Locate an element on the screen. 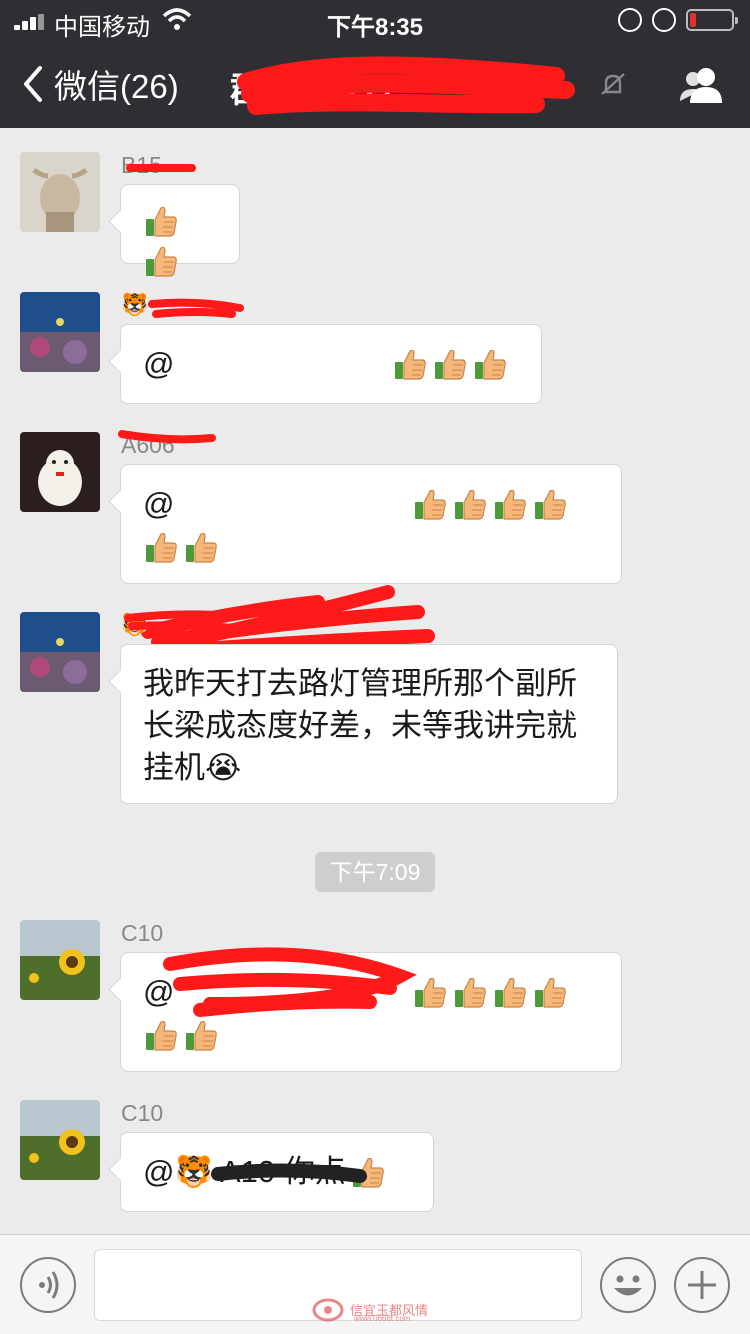 The width and height of the screenshot is (750, 1334). thumbs-row: @🐯 A10 你点 is located at coordinates (277, 1172).